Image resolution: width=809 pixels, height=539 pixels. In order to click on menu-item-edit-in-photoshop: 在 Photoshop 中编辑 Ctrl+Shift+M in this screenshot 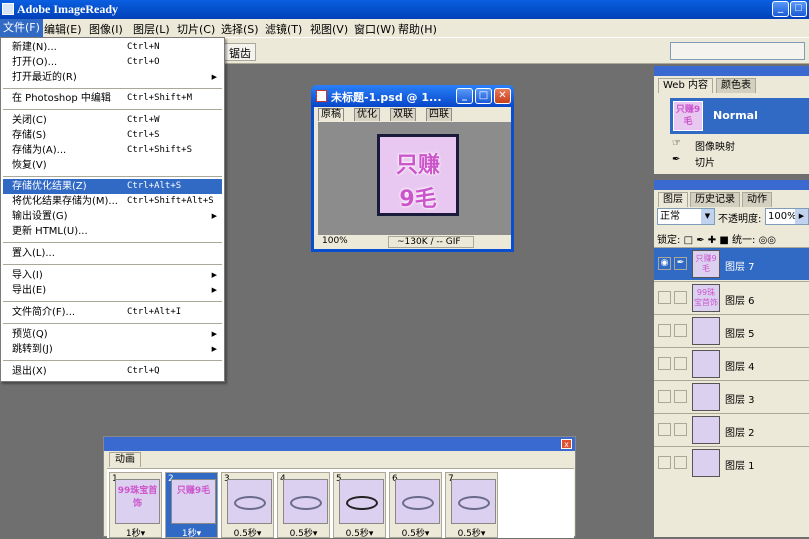, I will do `click(112, 98)`.